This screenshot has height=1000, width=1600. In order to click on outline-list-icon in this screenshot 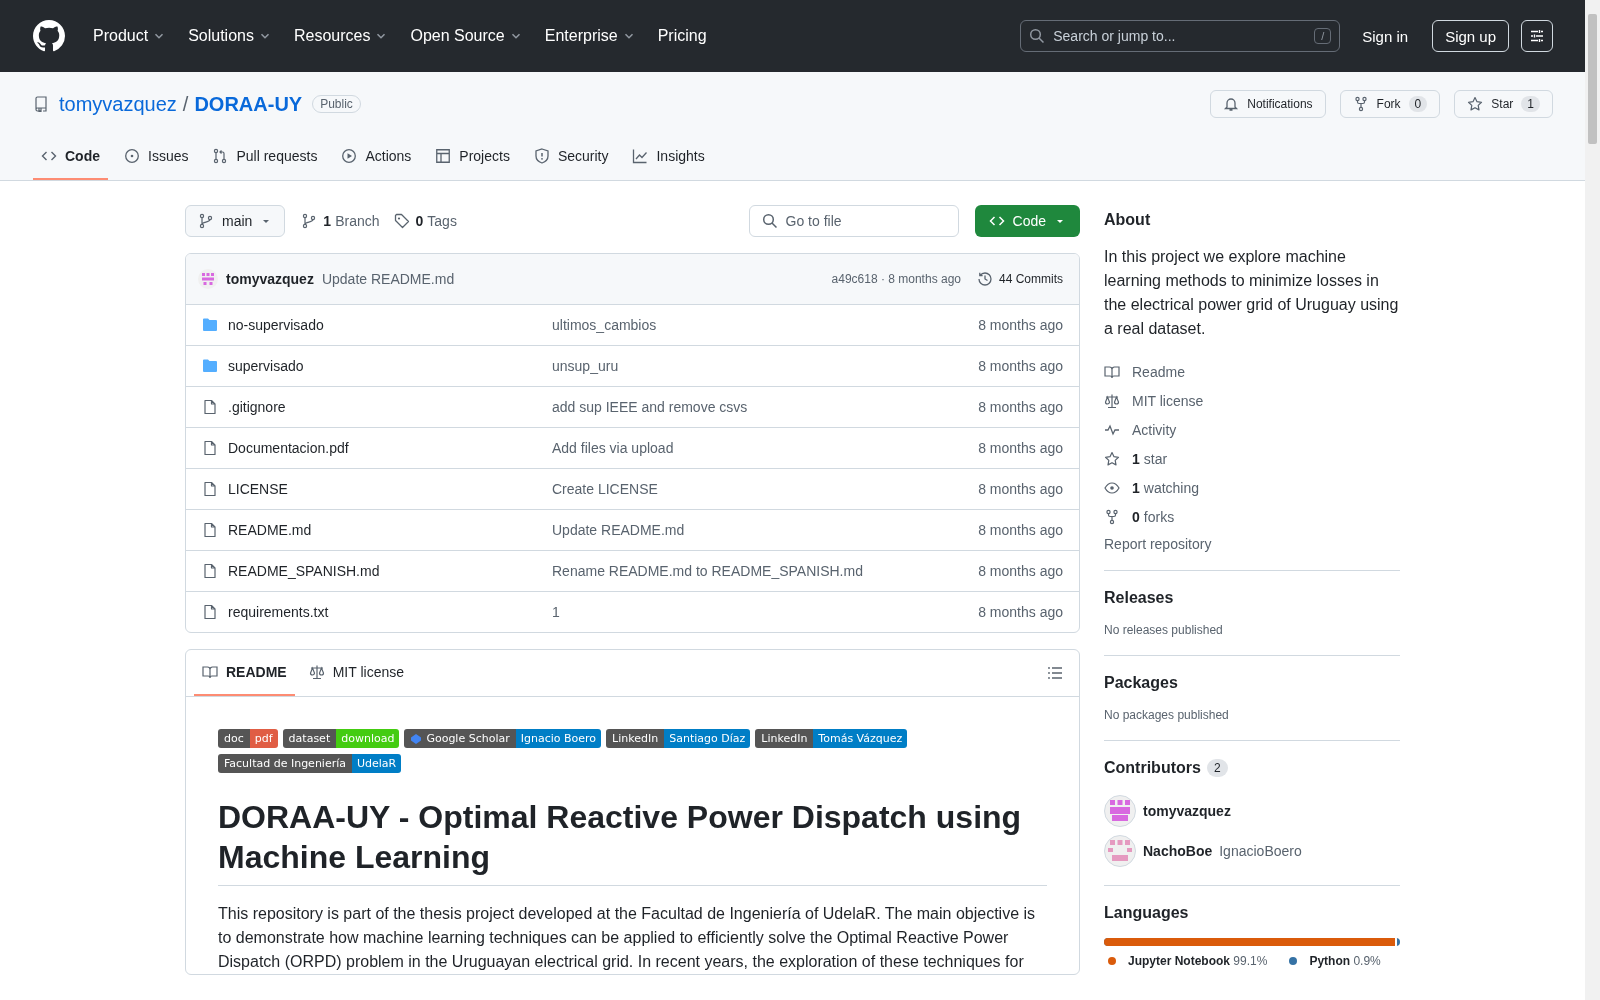, I will do `click(1055, 673)`.